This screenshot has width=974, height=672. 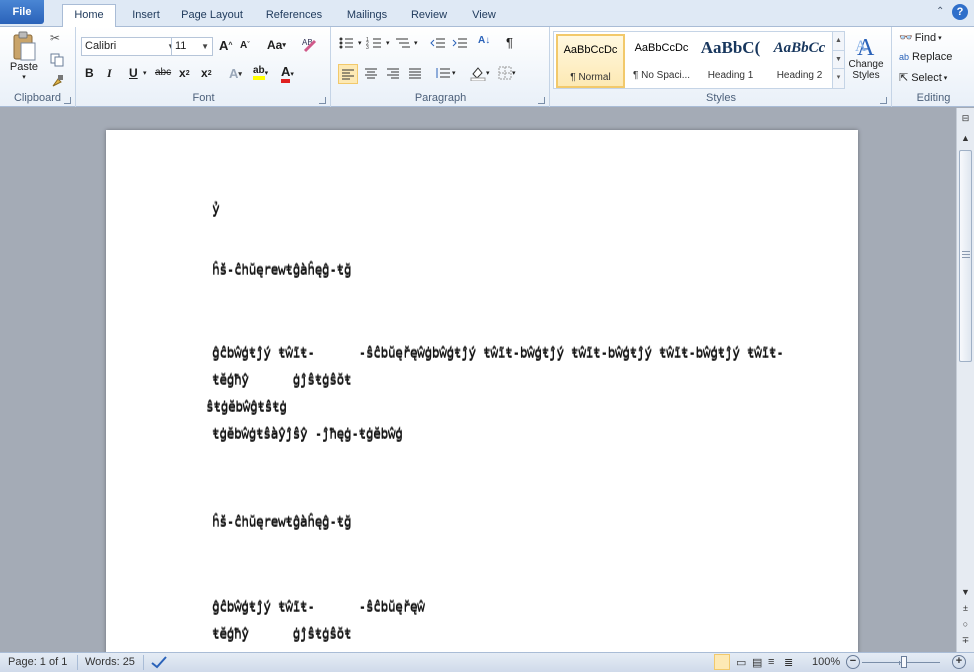 I want to click on underline-dropdown-icon: ▾, so click(x=145, y=73).